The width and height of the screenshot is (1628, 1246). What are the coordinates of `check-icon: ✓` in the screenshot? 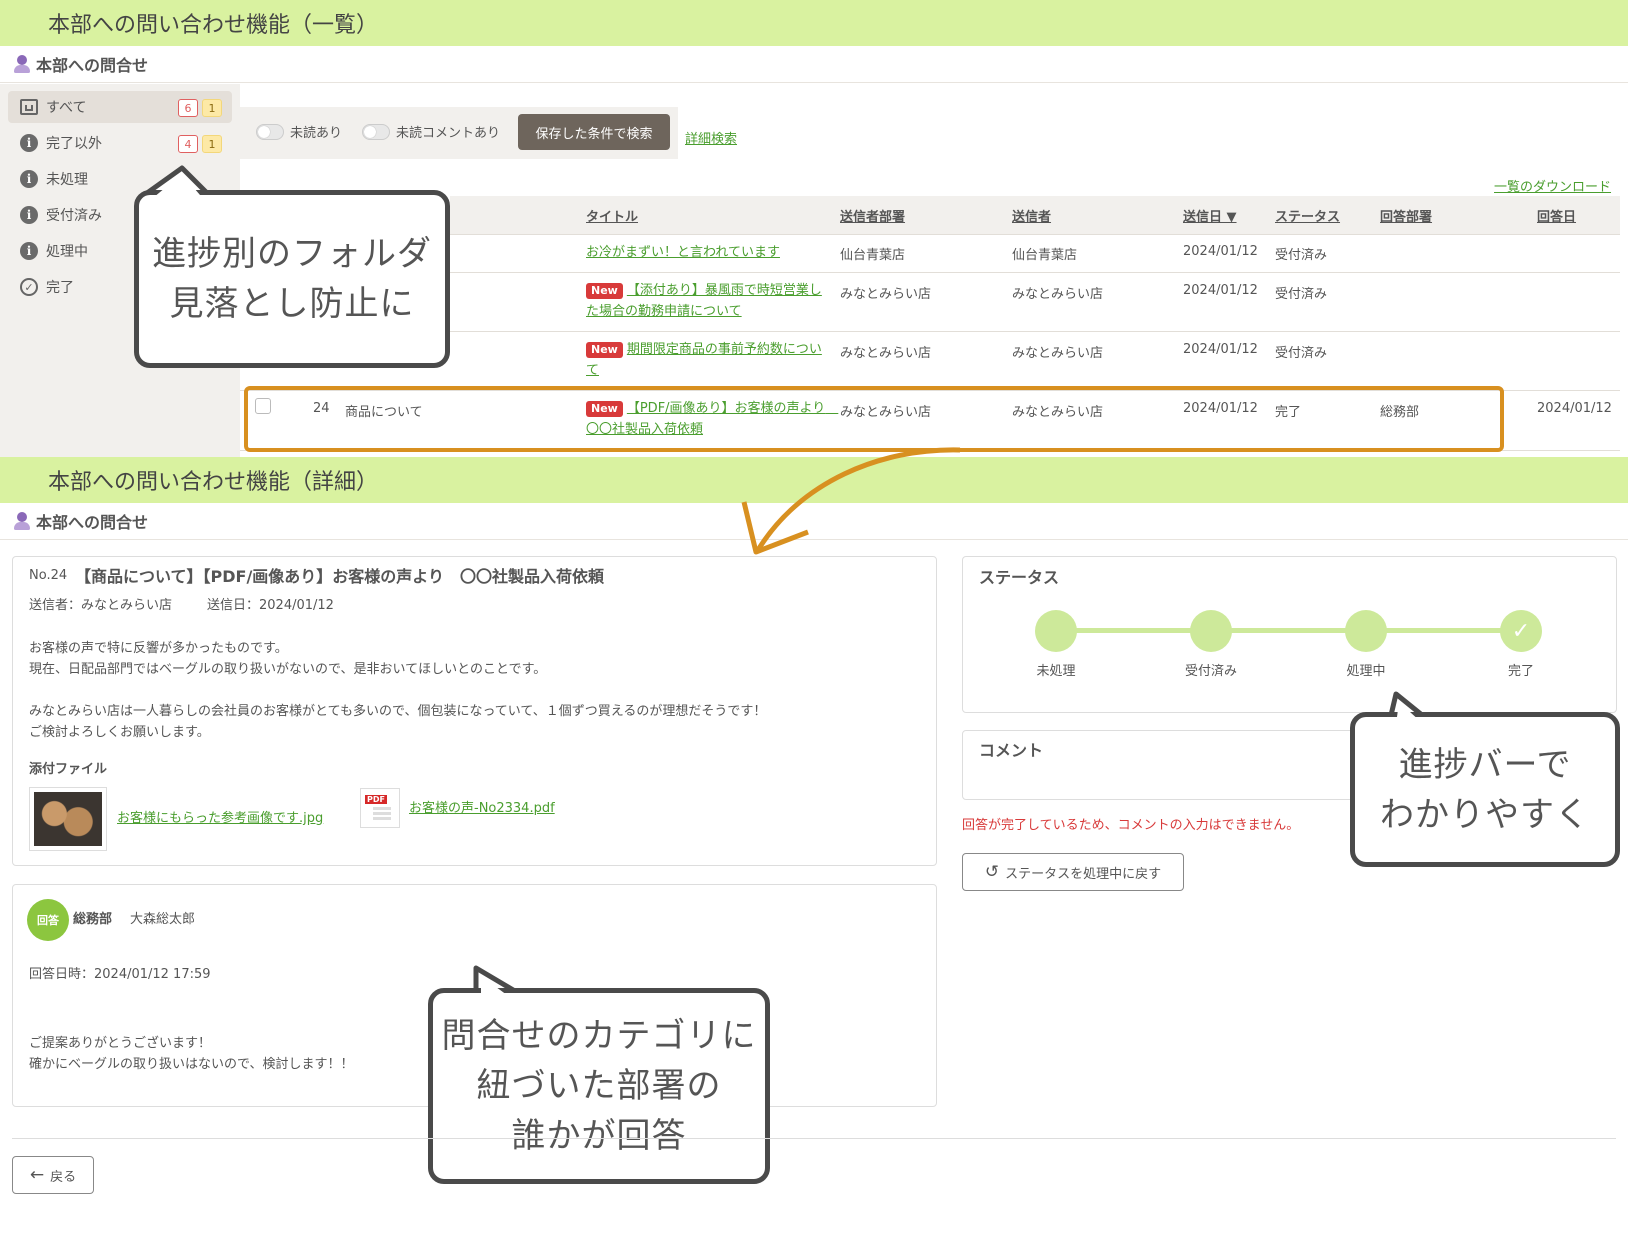 It's located at (1521, 631).